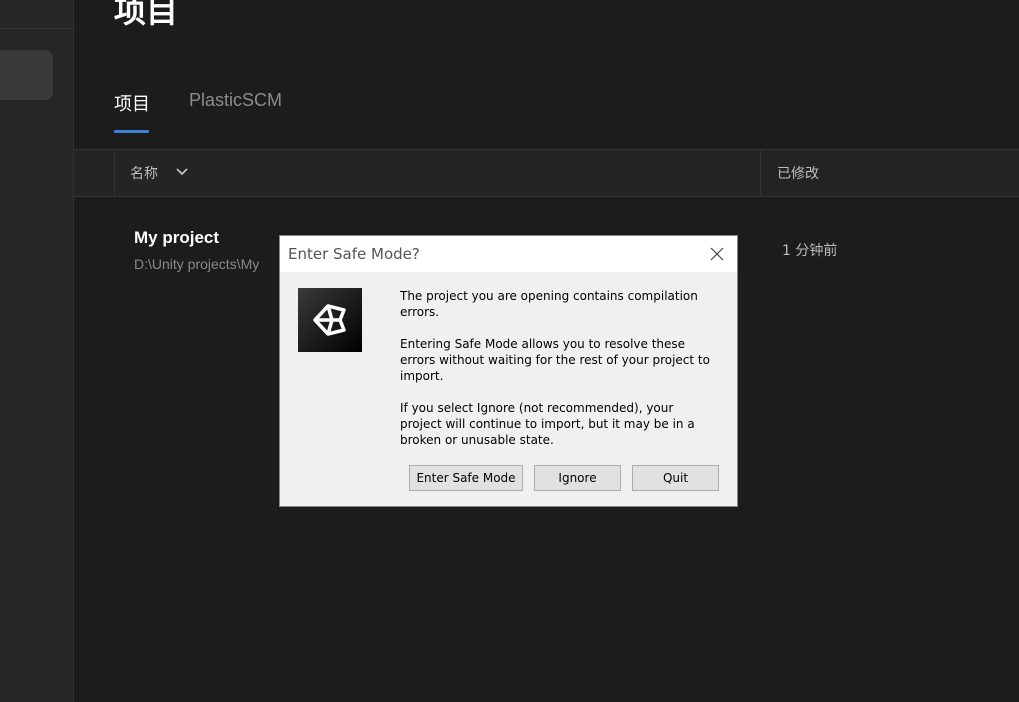  What do you see at coordinates (330, 320) in the screenshot?
I see `unity-logo-icon` at bounding box center [330, 320].